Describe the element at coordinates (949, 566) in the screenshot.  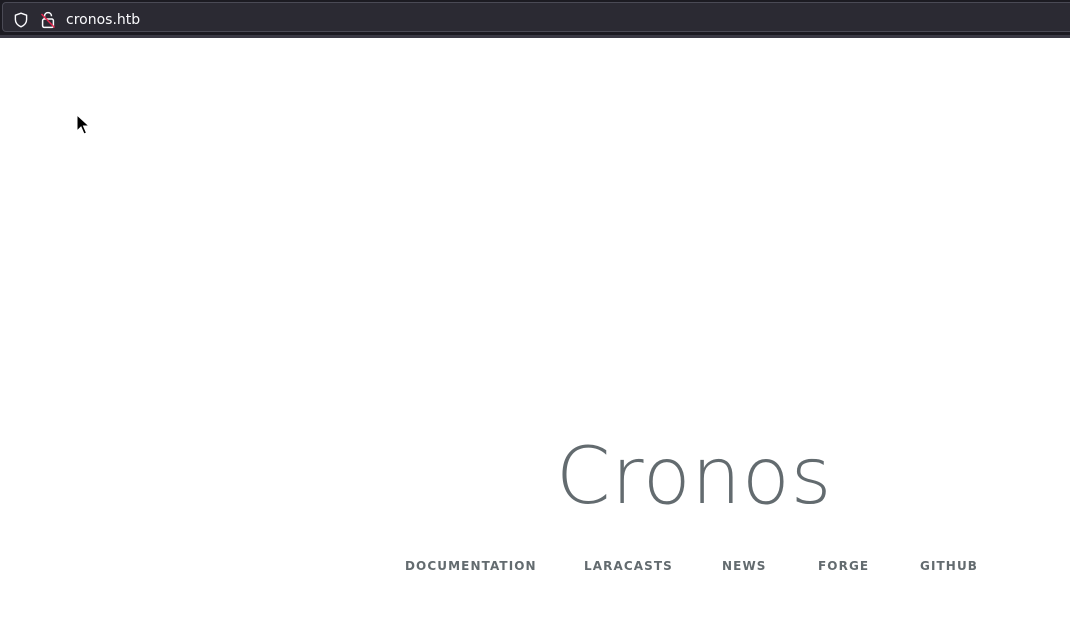
I see `link-github: GITHUB` at that location.